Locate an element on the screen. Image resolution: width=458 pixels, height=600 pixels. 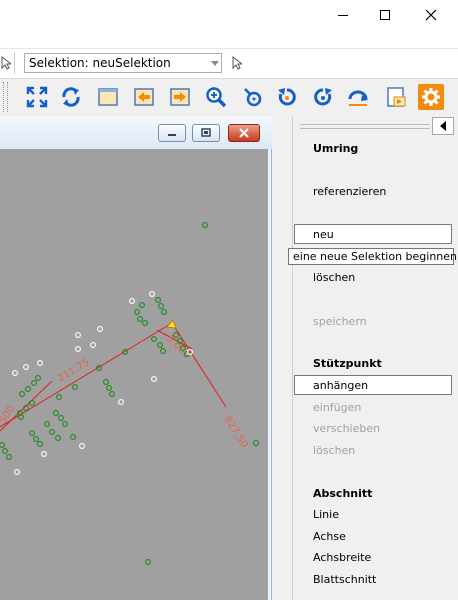
child-restore-button is located at coordinates (206, 133).